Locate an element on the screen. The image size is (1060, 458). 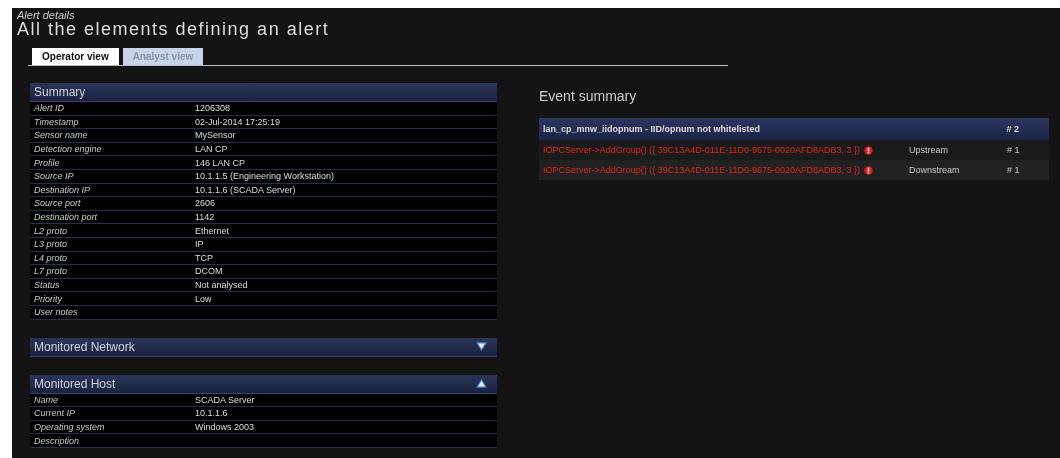
field-value: Not analysed is located at coordinates (221, 285).